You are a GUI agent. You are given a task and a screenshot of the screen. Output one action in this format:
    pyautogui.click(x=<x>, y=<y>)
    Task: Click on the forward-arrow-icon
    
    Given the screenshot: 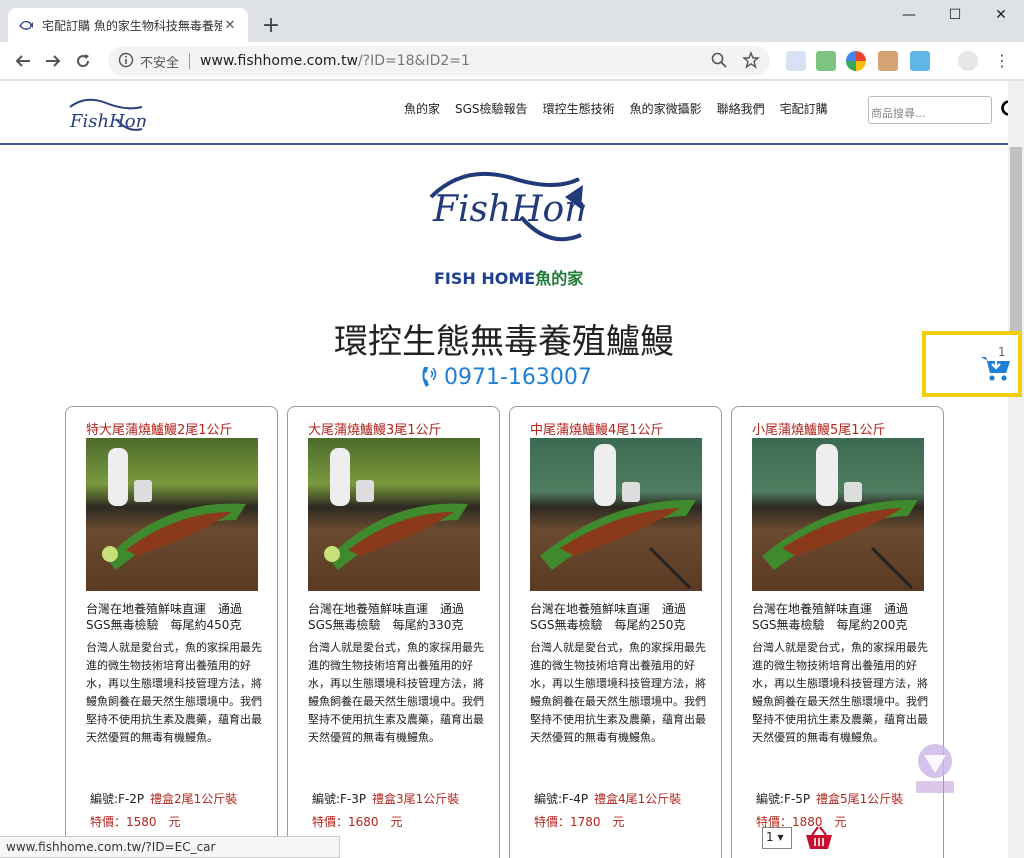 What is the action you would take?
    pyautogui.click(x=53, y=61)
    